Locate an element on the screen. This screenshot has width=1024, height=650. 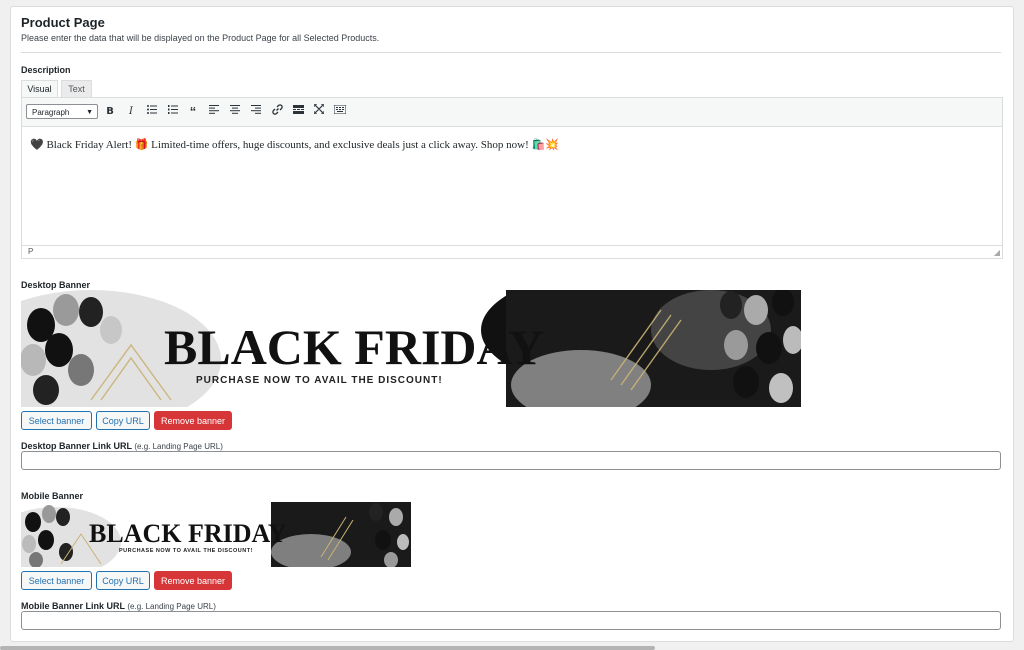
mobile-link-hint: (e.g. Landing Page URL) is located at coordinates (171, 606).